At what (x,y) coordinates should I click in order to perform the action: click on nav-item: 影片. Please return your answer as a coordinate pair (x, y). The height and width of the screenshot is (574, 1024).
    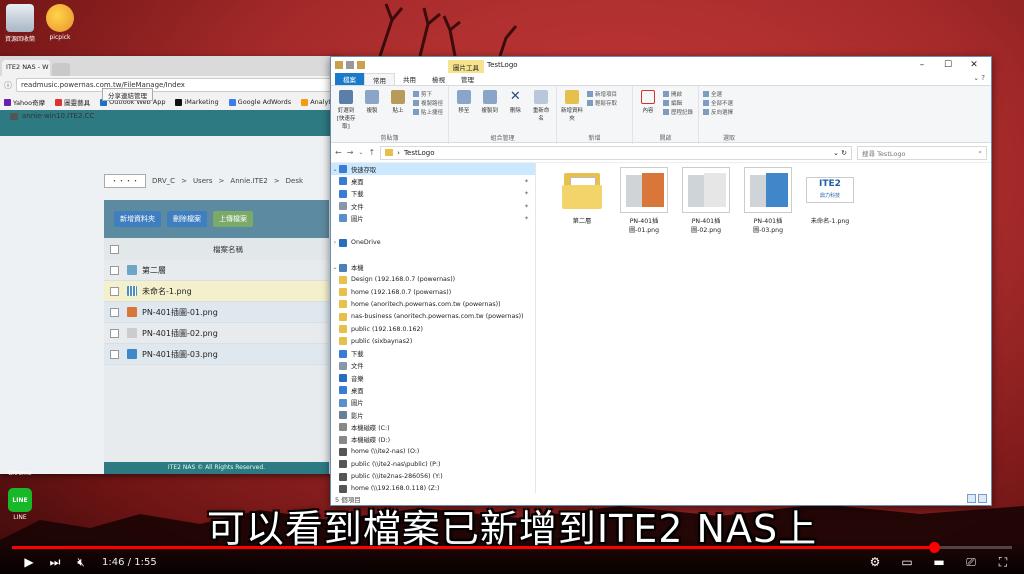
    Looking at the image, I should click on (433, 415).